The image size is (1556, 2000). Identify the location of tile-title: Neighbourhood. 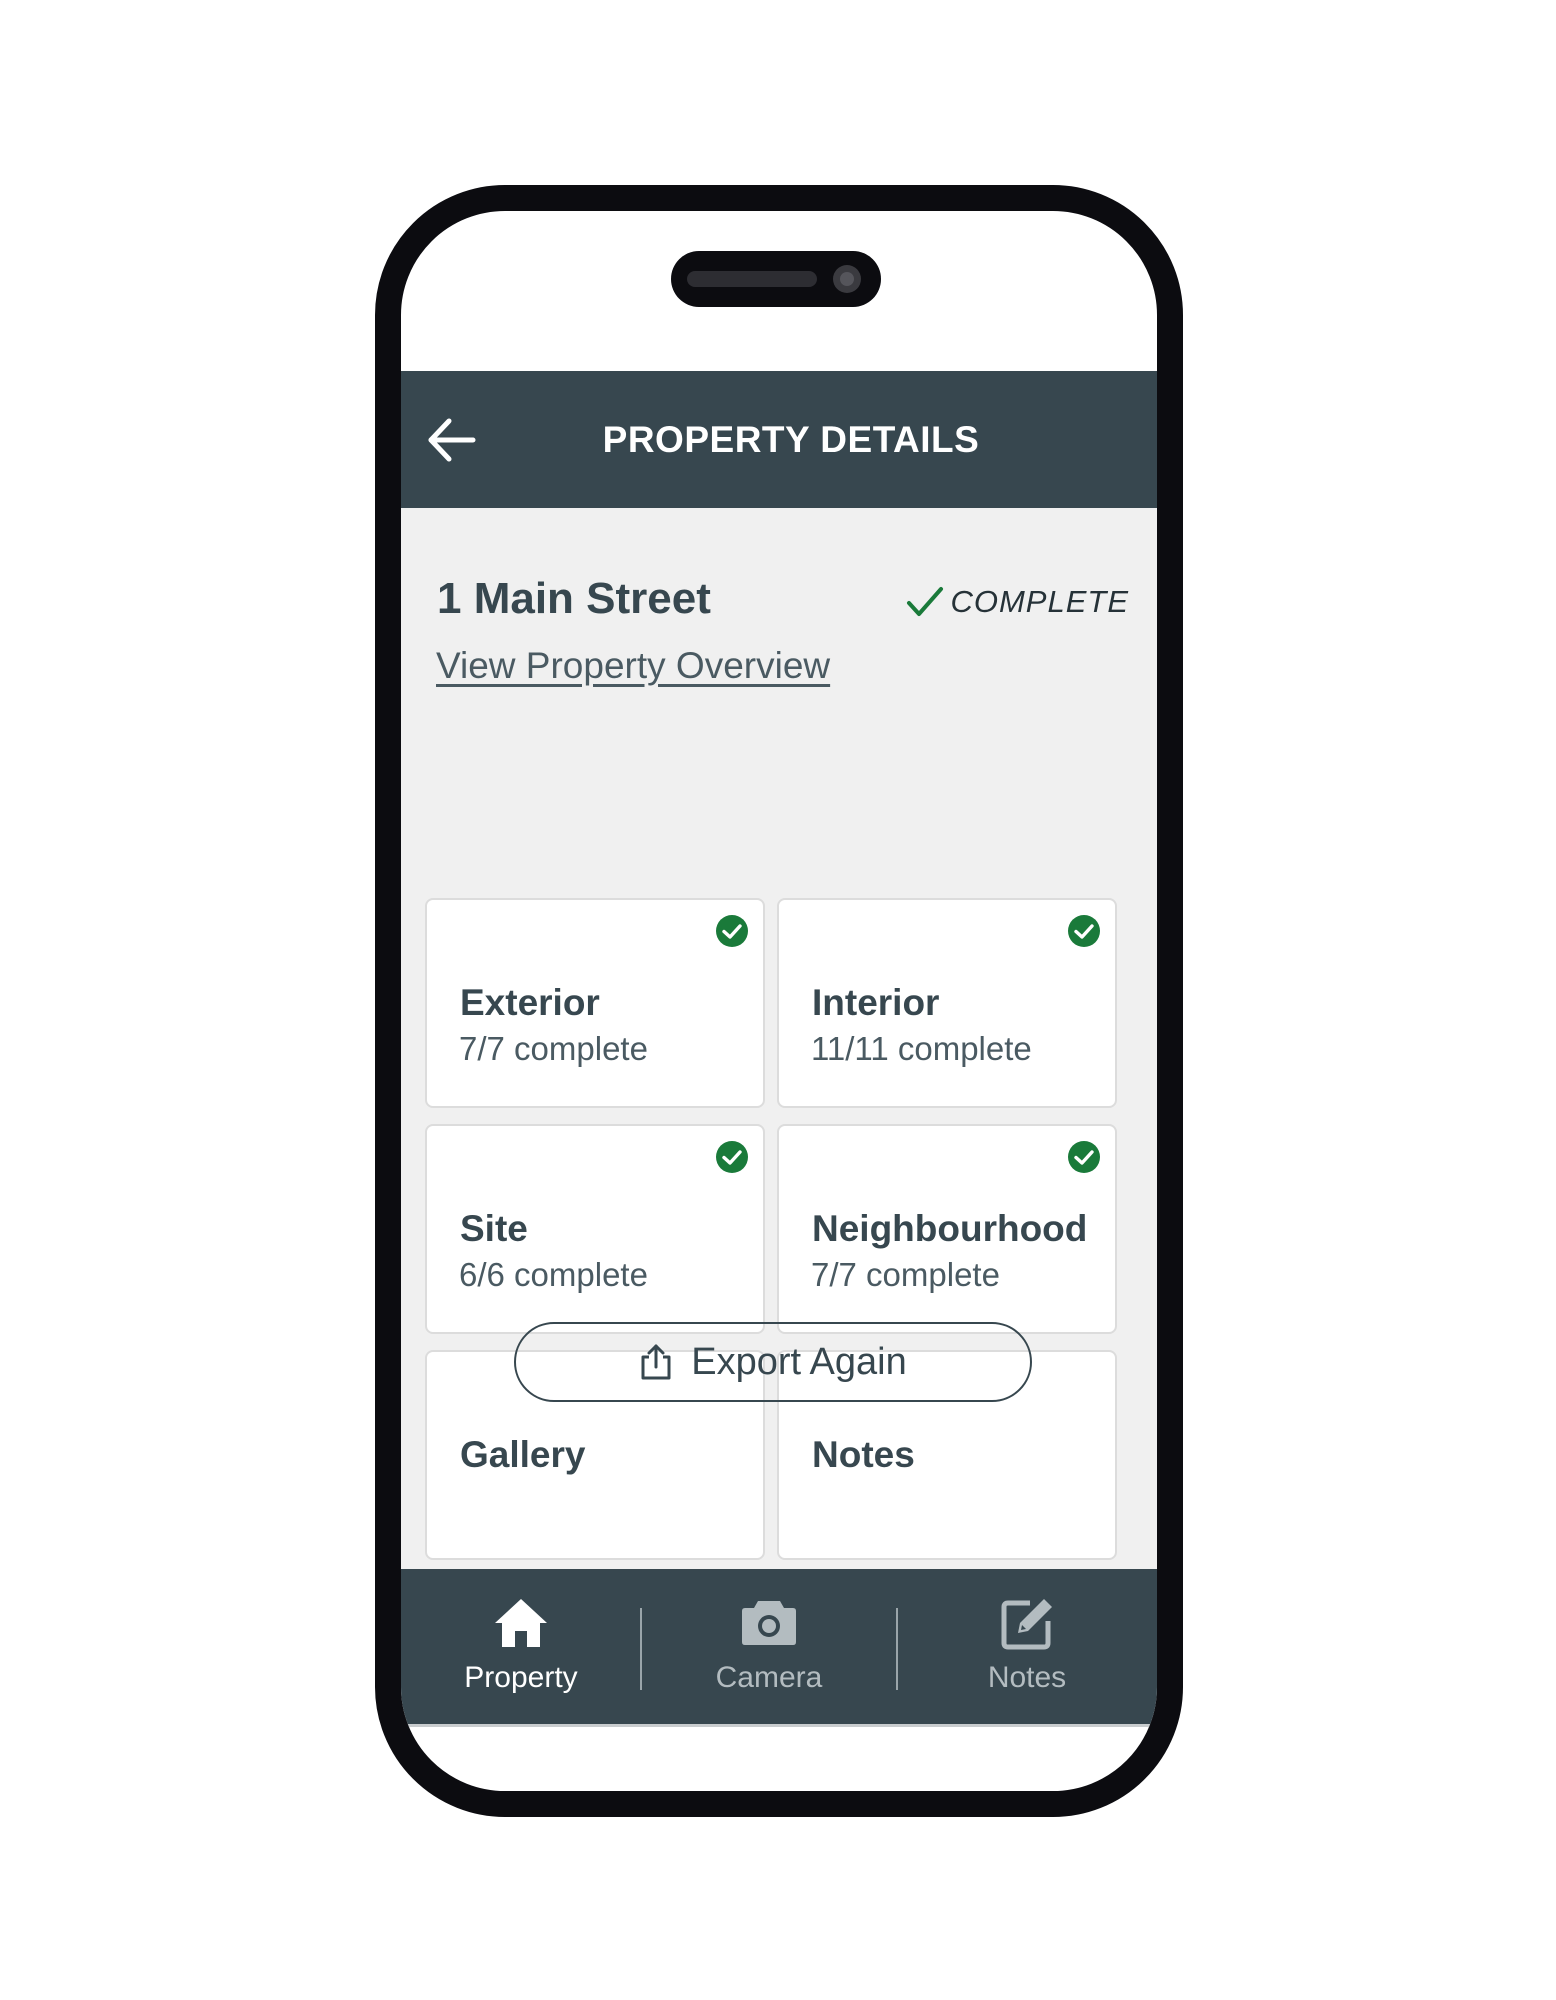
(950, 1228).